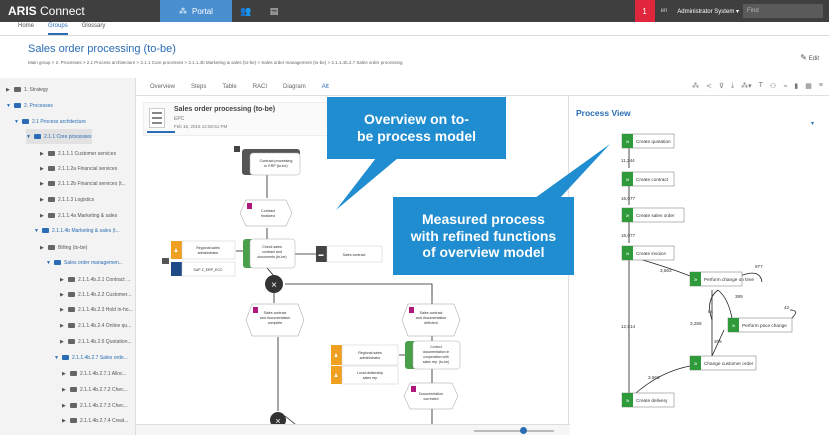 The image size is (829, 435). Describe the element at coordinates (653, 141) in the screenshot. I see `pv-step-label: Create quotation` at that location.